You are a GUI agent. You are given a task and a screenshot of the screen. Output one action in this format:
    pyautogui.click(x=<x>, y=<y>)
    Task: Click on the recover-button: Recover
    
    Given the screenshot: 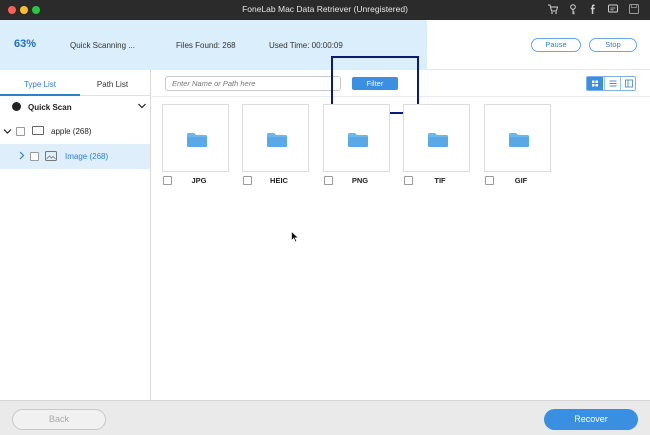 What is the action you would take?
    pyautogui.click(x=591, y=419)
    